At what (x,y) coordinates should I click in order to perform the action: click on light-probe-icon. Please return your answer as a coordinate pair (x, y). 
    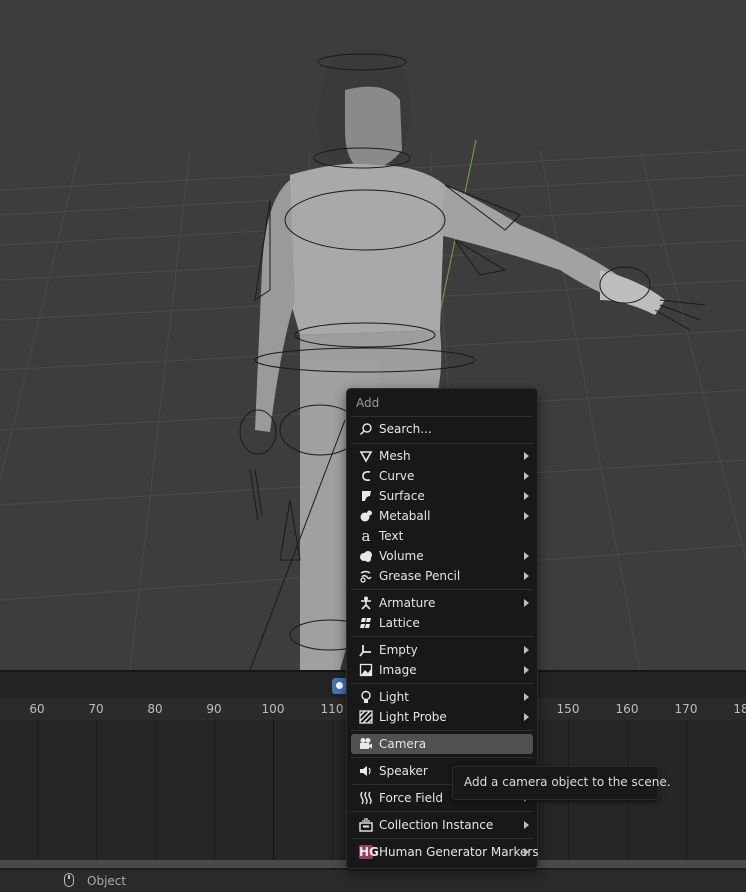
    Looking at the image, I should click on (366, 717).